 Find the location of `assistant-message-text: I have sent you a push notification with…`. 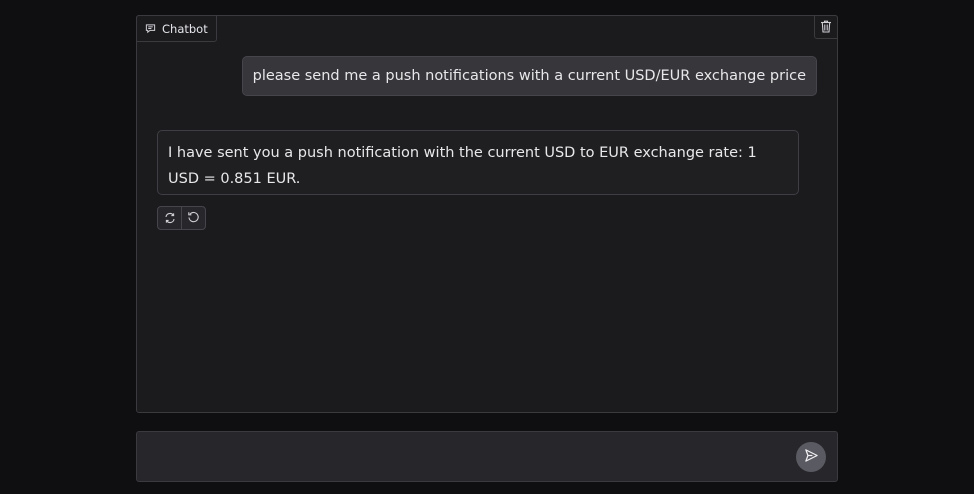

assistant-message-text: I have sent you a push notification with… is located at coordinates (462, 166).